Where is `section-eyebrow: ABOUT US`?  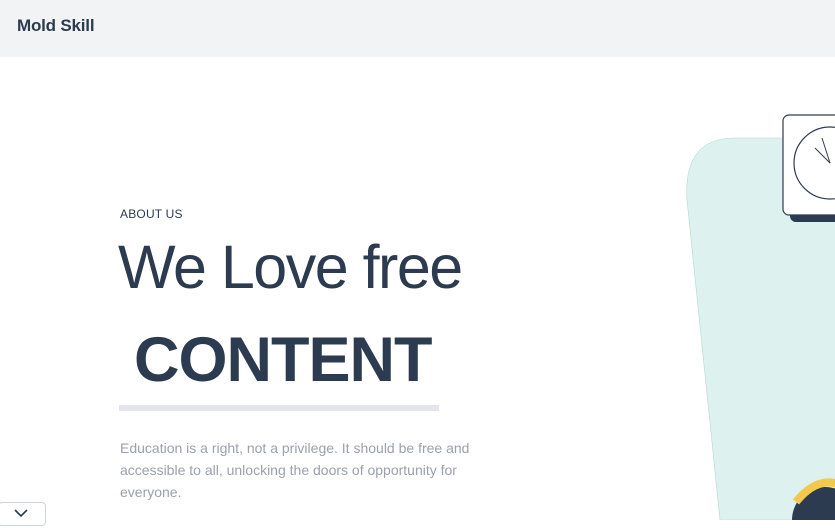 section-eyebrow: ABOUT US is located at coordinates (151, 214).